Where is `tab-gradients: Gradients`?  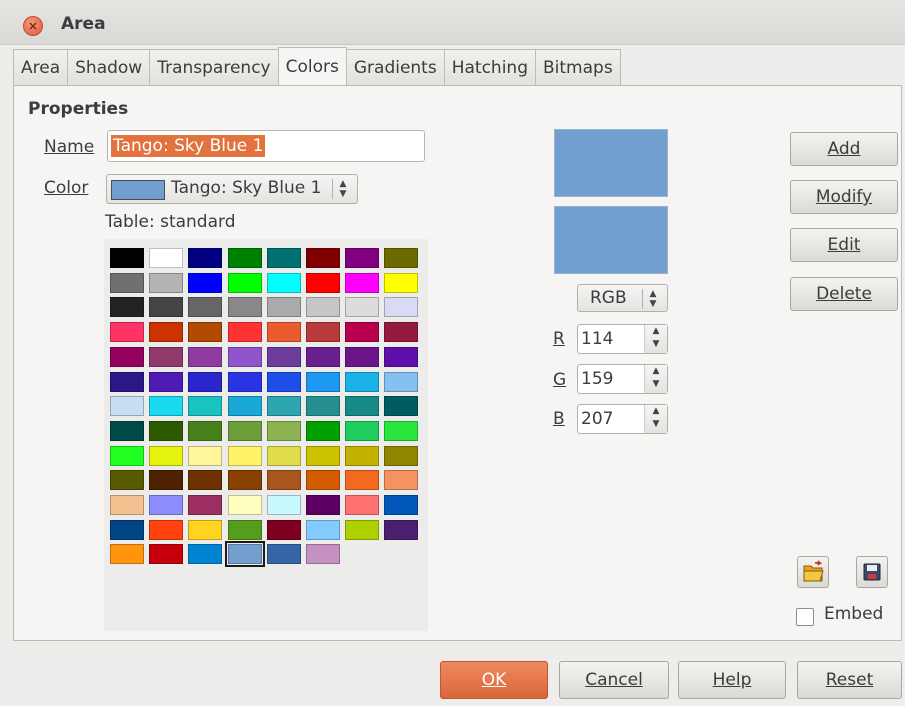 tab-gradients: Gradients is located at coordinates (395, 67).